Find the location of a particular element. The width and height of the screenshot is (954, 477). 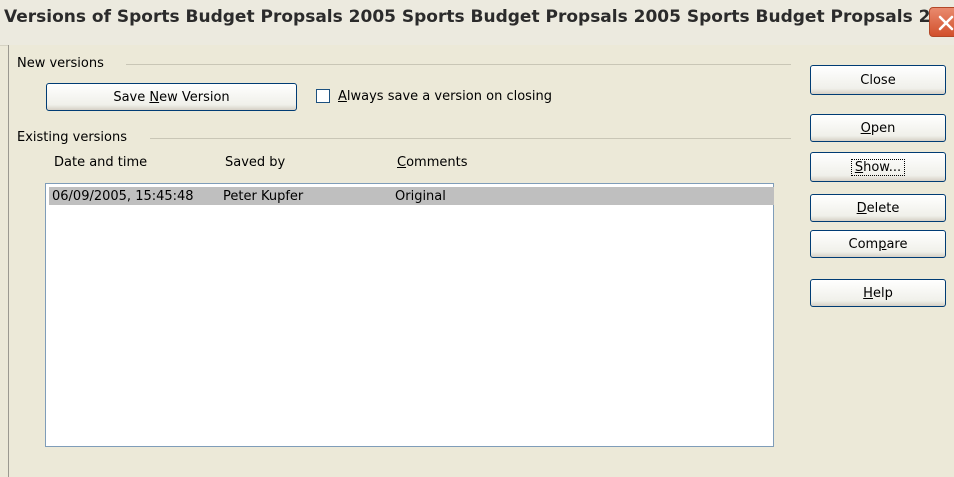

column-header-comments: Comments is located at coordinates (432, 162).